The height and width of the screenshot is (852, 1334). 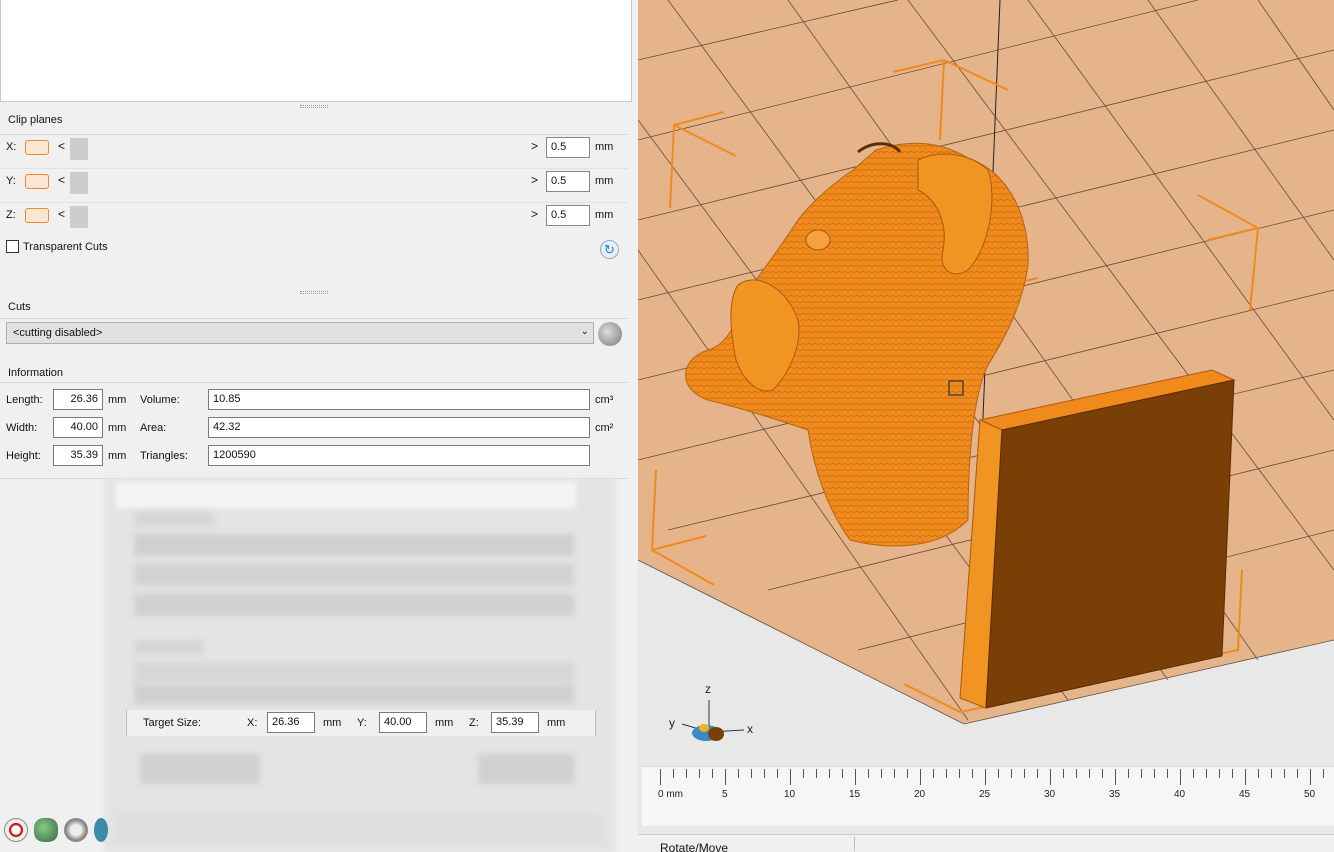 What do you see at coordinates (986, 843) in the screenshot?
I see `status-bar: Rotate/Move` at bounding box center [986, 843].